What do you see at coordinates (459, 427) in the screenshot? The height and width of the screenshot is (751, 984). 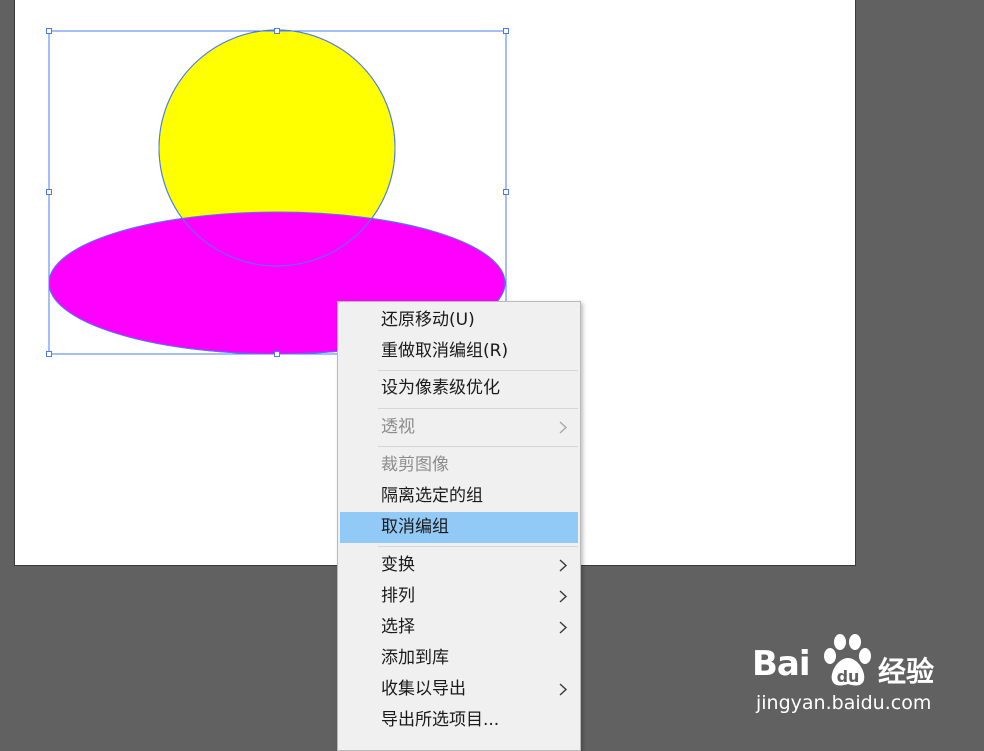 I see `menu-item-perspective: 透视` at bounding box center [459, 427].